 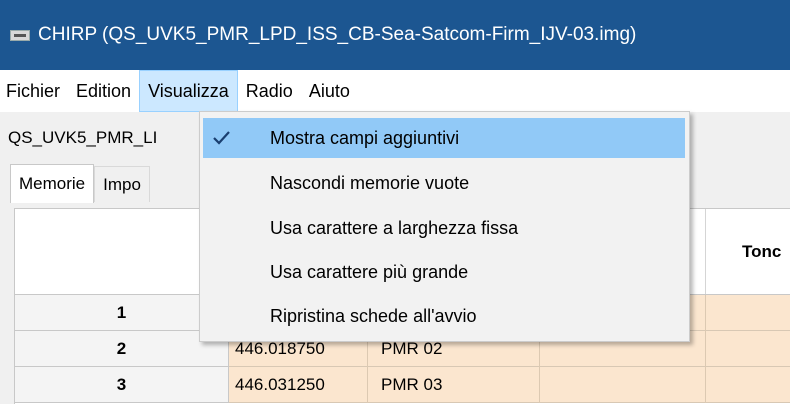 What do you see at coordinates (411, 385) in the screenshot?
I see `cell-name: PMR 03` at bounding box center [411, 385].